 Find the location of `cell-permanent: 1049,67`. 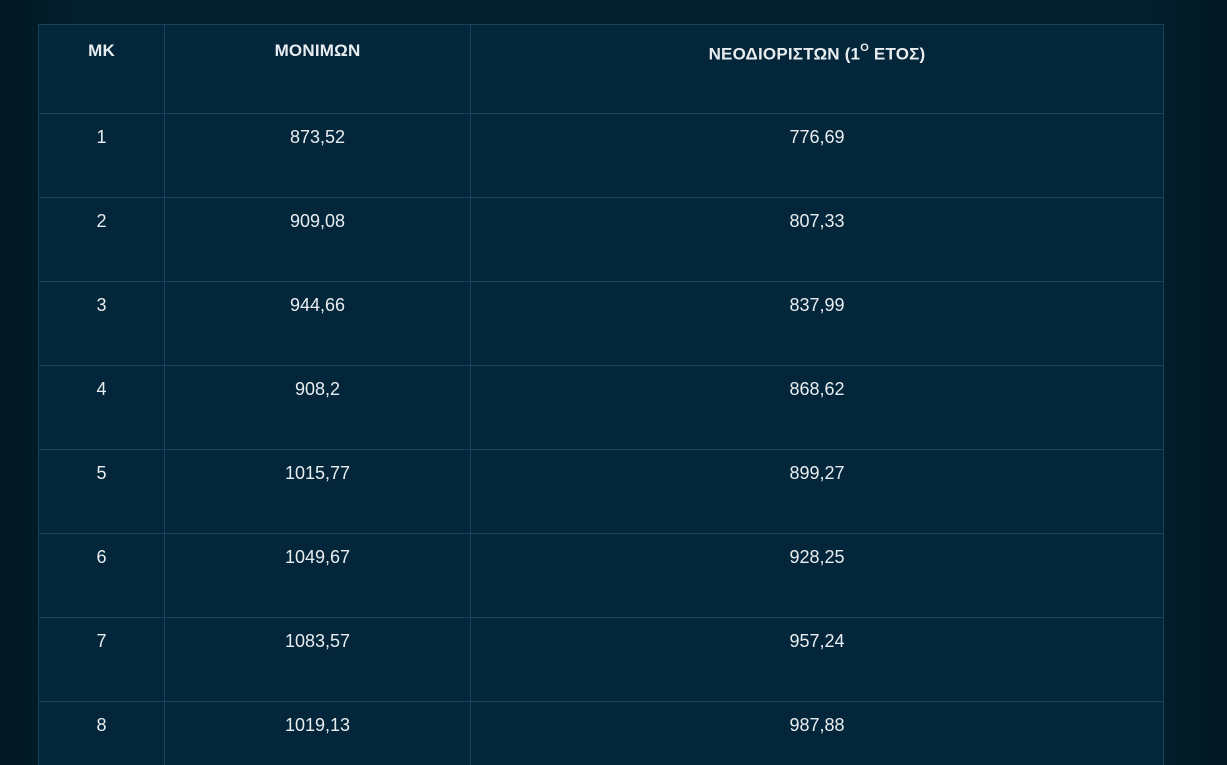

cell-permanent: 1049,67 is located at coordinates (317, 575).